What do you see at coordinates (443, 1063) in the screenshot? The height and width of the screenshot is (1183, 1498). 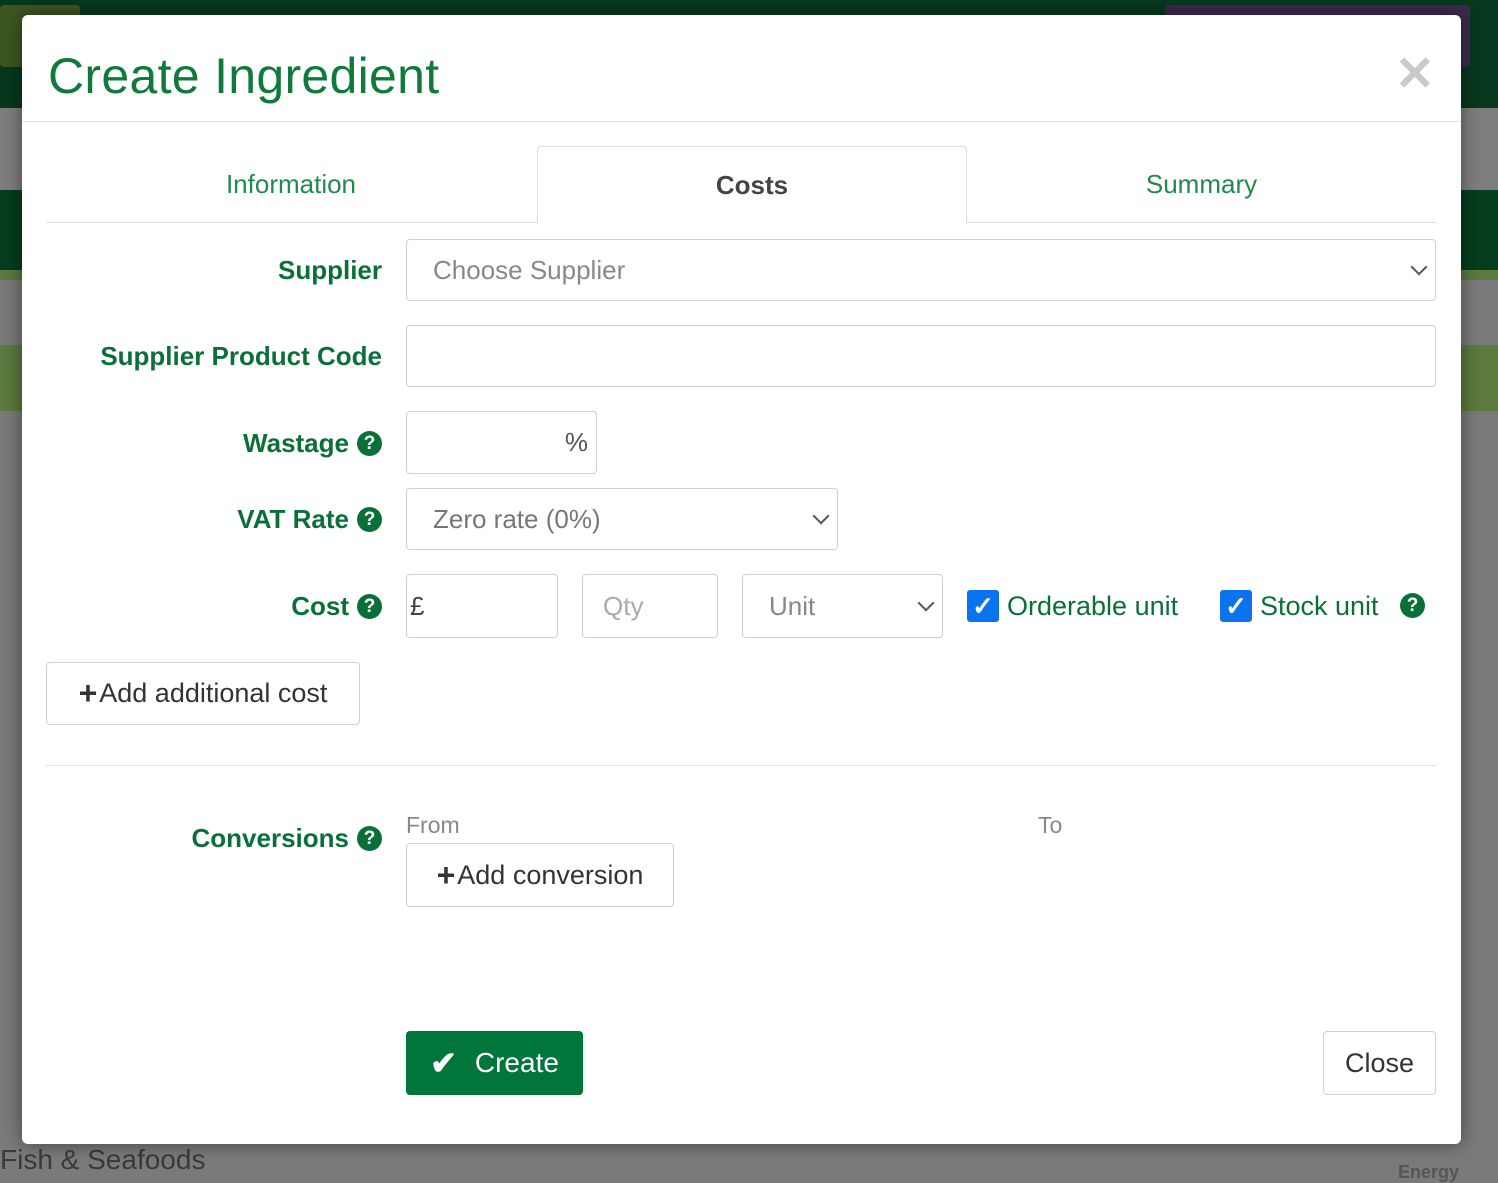 I see `check-icon: ✔` at bounding box center [443, 1063].